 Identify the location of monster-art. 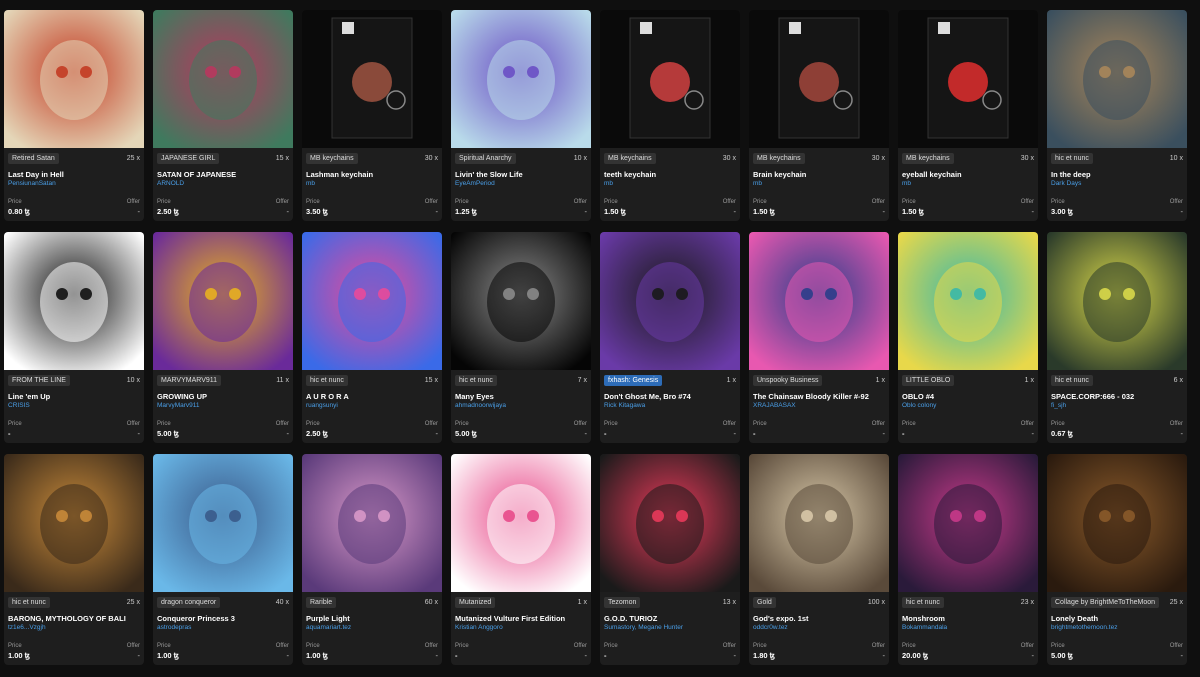
(968, 301).